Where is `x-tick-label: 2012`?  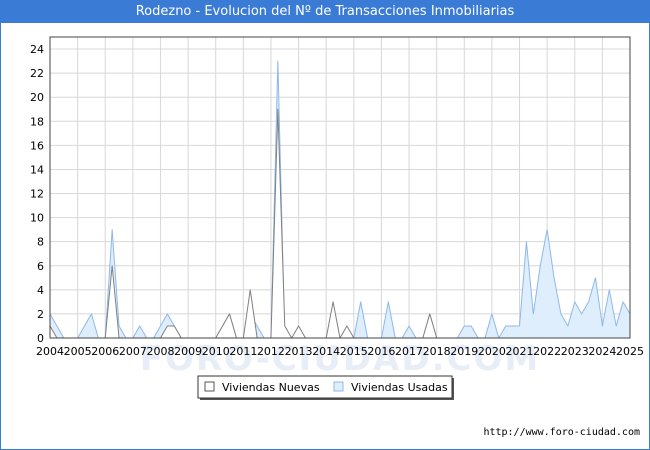
x-tick-label: 2012 is located at coordinates (271, 351).